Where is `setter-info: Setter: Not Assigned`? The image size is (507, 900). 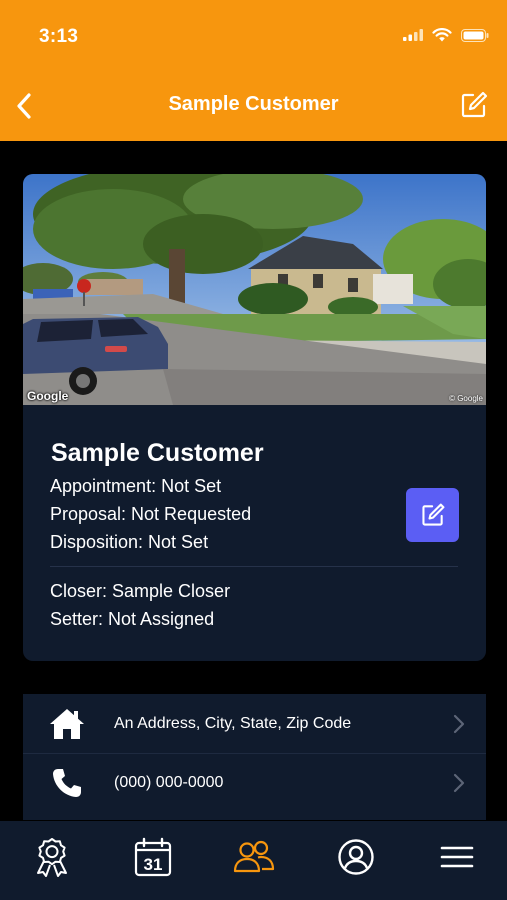
setter-info: Setter: Not Assigned is located at coordinates (132, 619).